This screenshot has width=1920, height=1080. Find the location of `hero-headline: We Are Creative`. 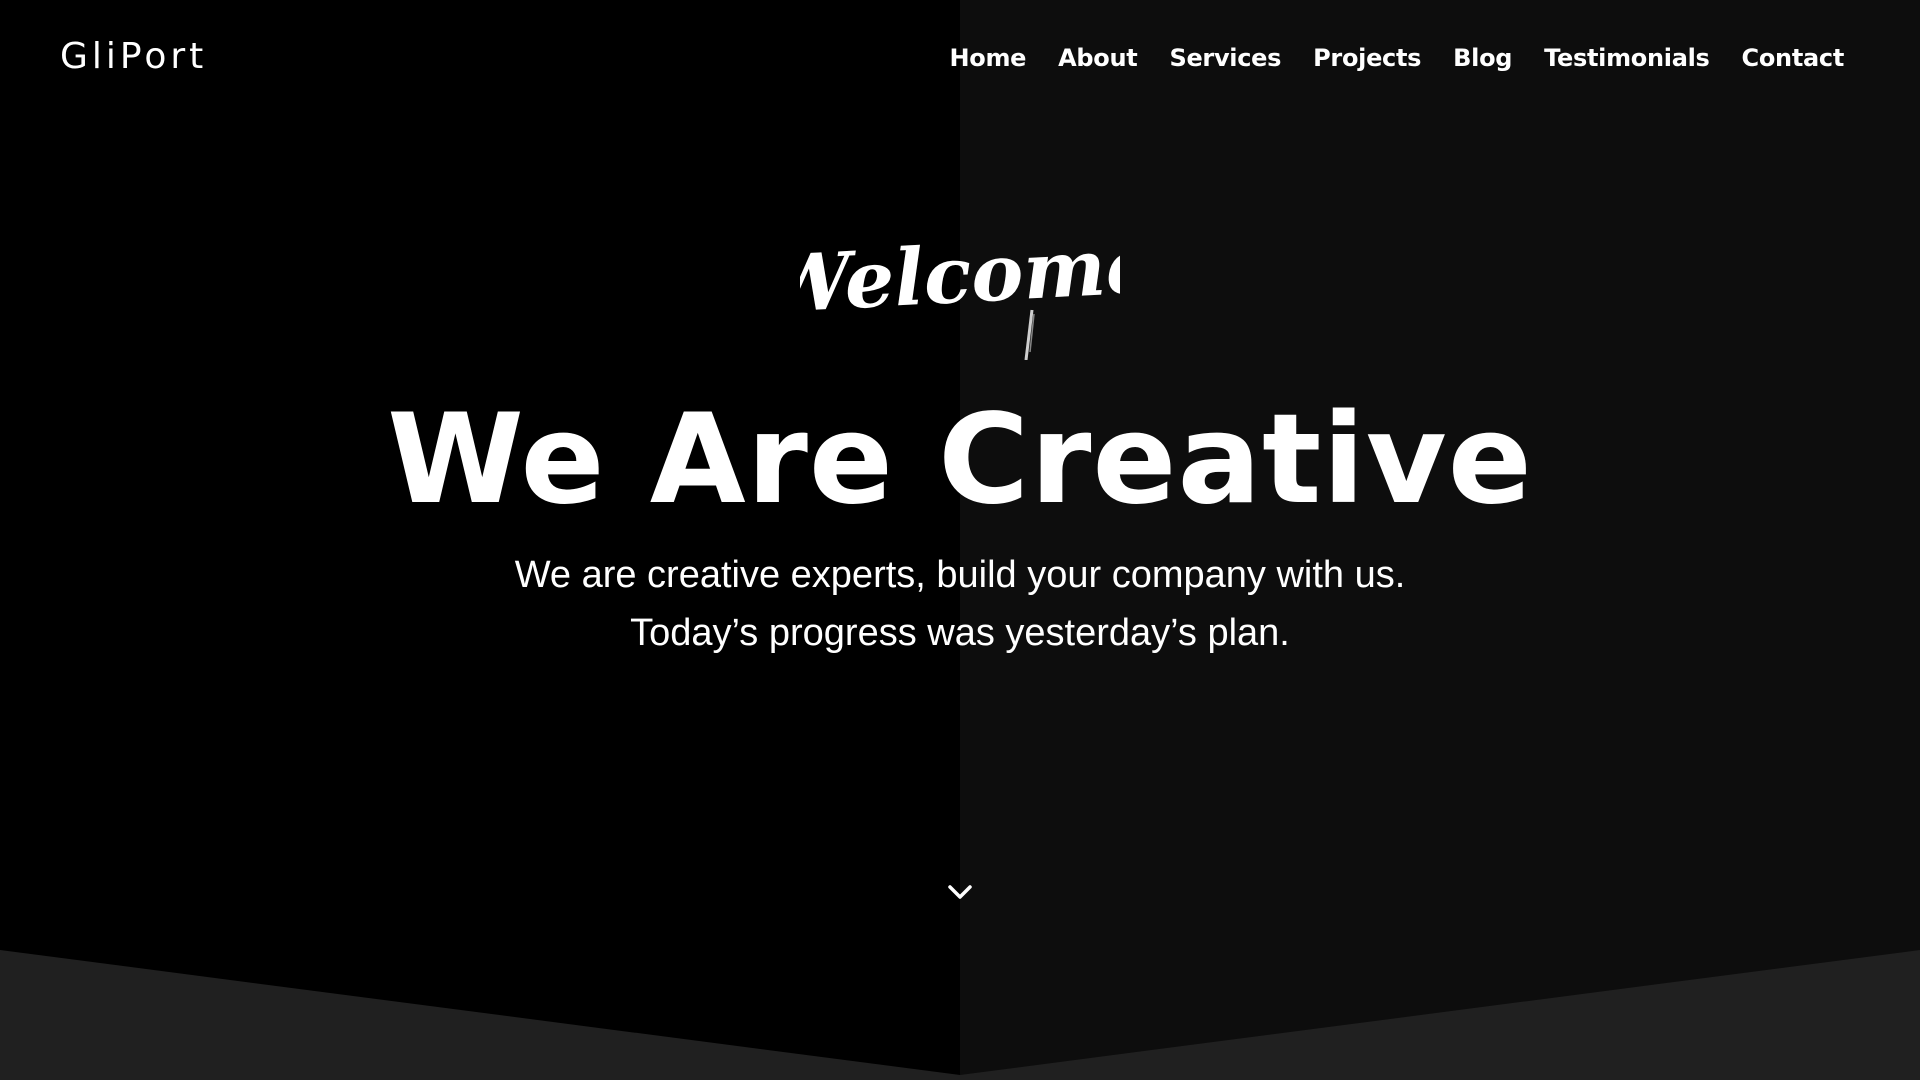

hero-headline: We Are Creative is located at coordinates (960, 460).